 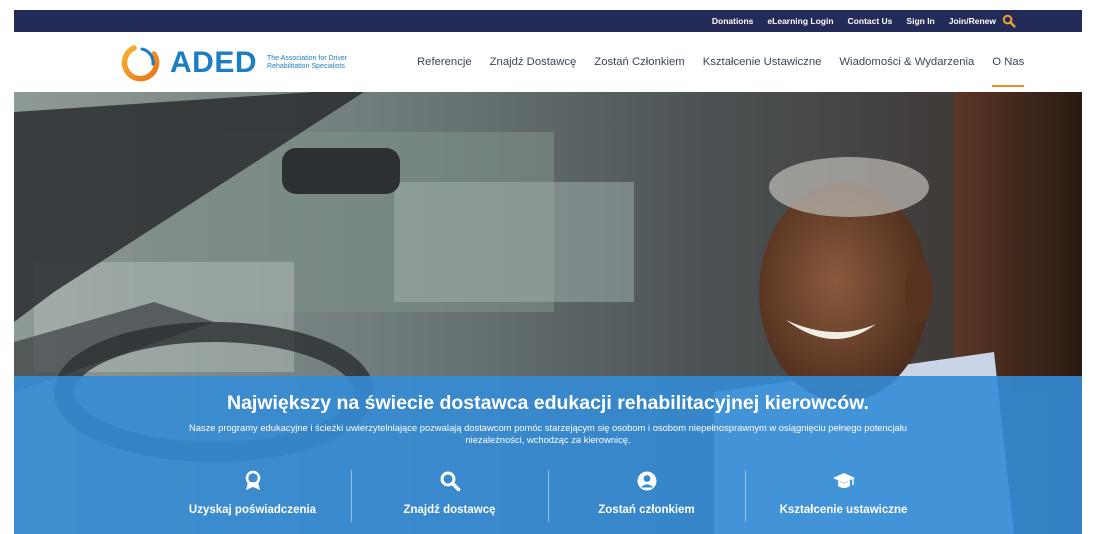 What do you see at coordinates (1008, 62) in the screenshot?
I see `nav-item-o-nas: O Nas` at bounding box center [1008, 62].